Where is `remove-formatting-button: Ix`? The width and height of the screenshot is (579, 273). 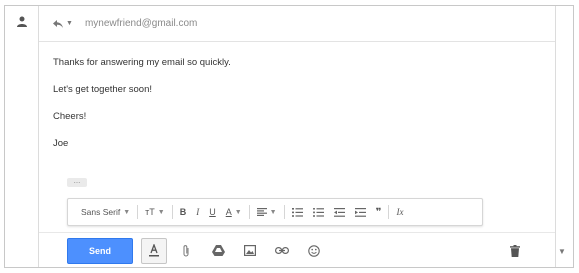 remove-formatting-button: Ix is located at coordinates (399, 212).